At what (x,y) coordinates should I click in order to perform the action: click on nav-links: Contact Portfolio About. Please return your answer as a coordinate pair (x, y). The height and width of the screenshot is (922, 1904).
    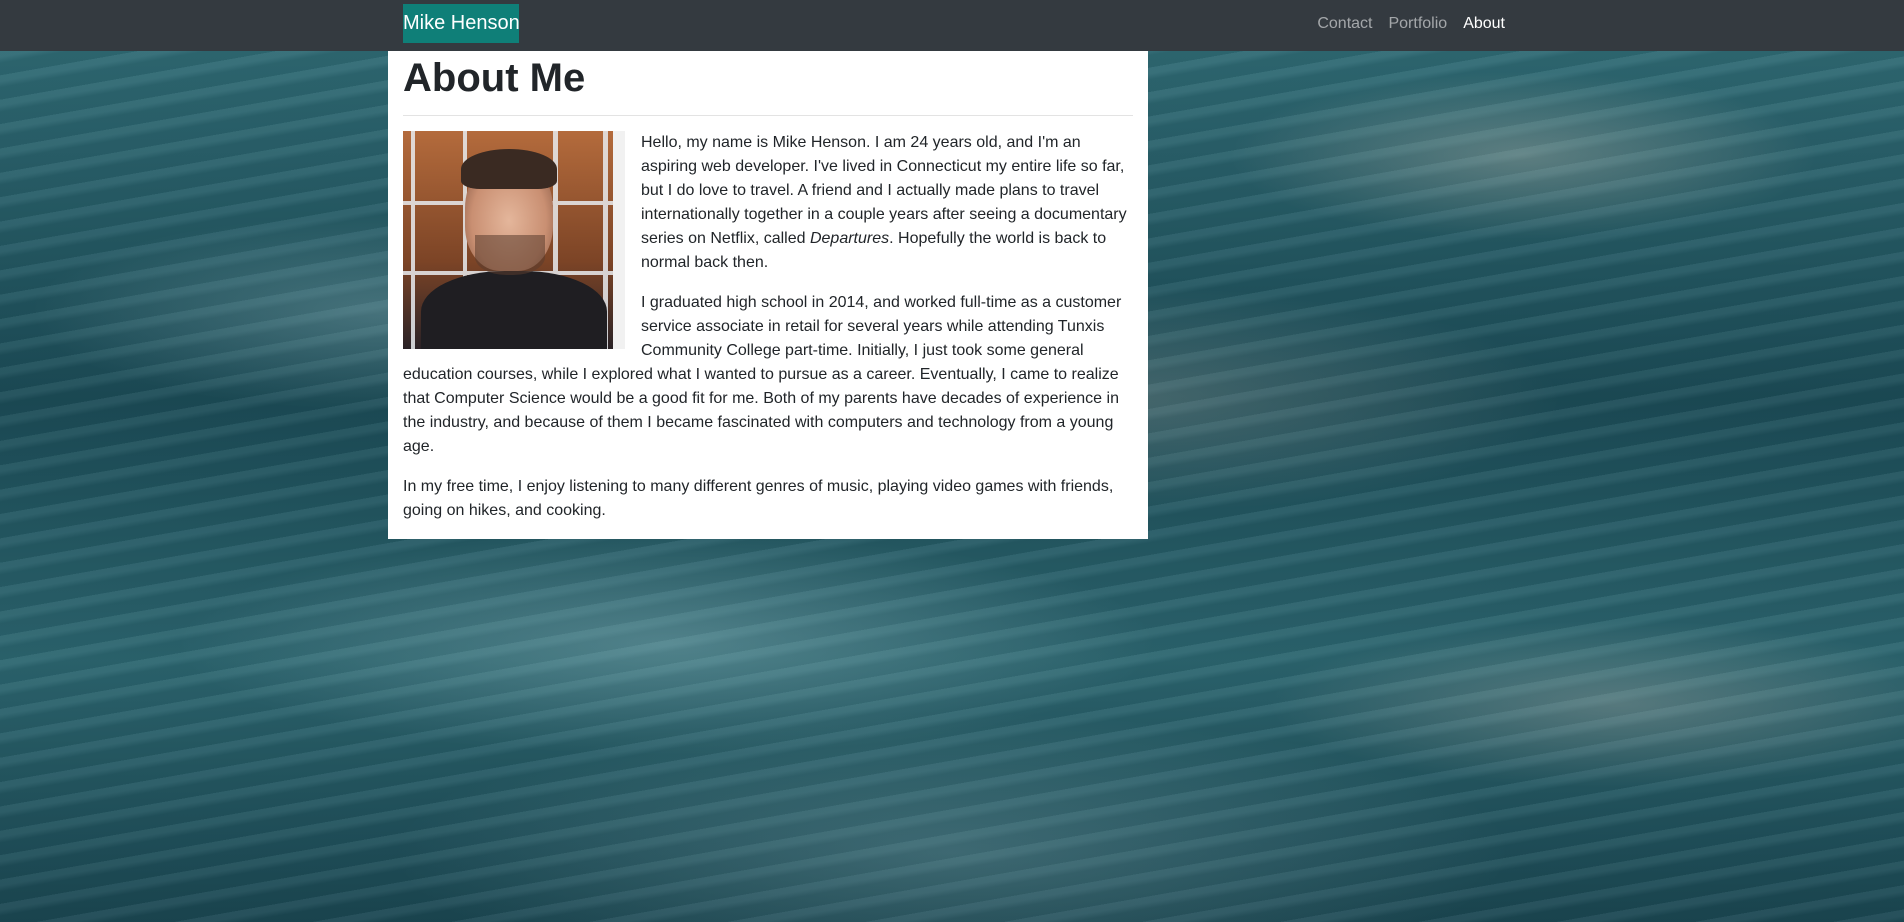
    Looking at the image, I should click on (1411, 23).